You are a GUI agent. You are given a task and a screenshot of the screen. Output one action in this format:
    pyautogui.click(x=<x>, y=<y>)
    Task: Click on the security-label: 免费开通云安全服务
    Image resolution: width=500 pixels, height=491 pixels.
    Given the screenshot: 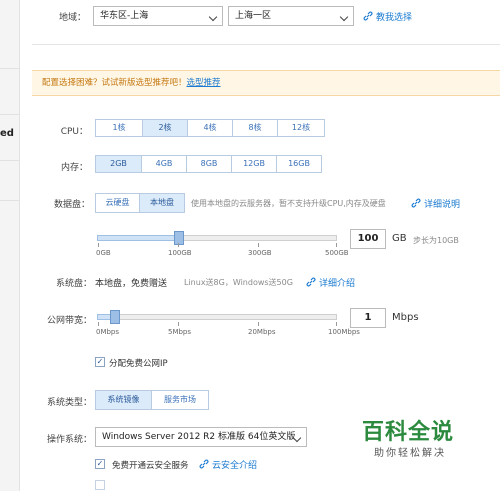 What is the action you would take?
    pyautogui.click(x=150, y=466)
    